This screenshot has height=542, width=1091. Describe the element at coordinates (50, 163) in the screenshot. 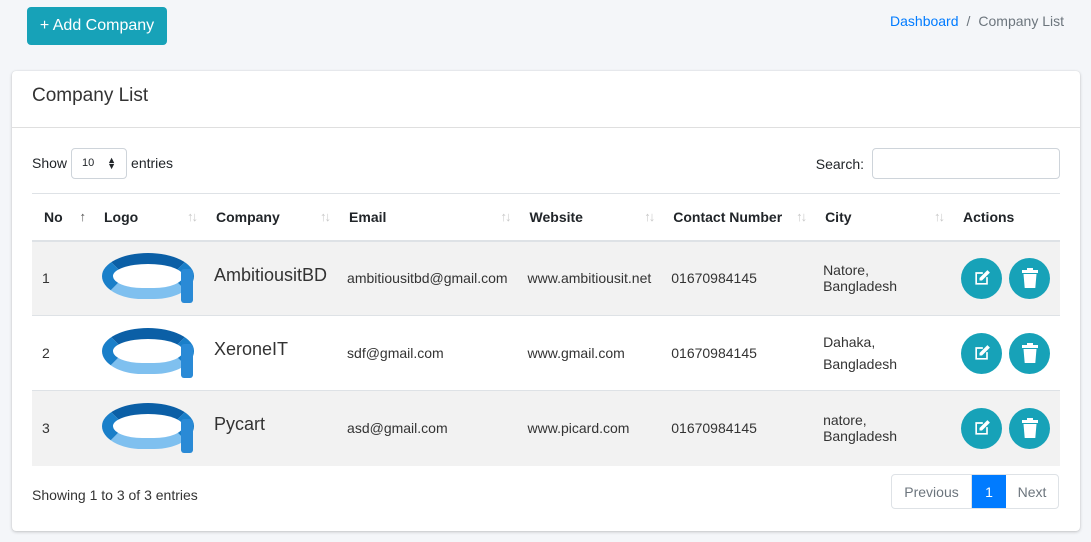

I see `show-label: Show` at that location.